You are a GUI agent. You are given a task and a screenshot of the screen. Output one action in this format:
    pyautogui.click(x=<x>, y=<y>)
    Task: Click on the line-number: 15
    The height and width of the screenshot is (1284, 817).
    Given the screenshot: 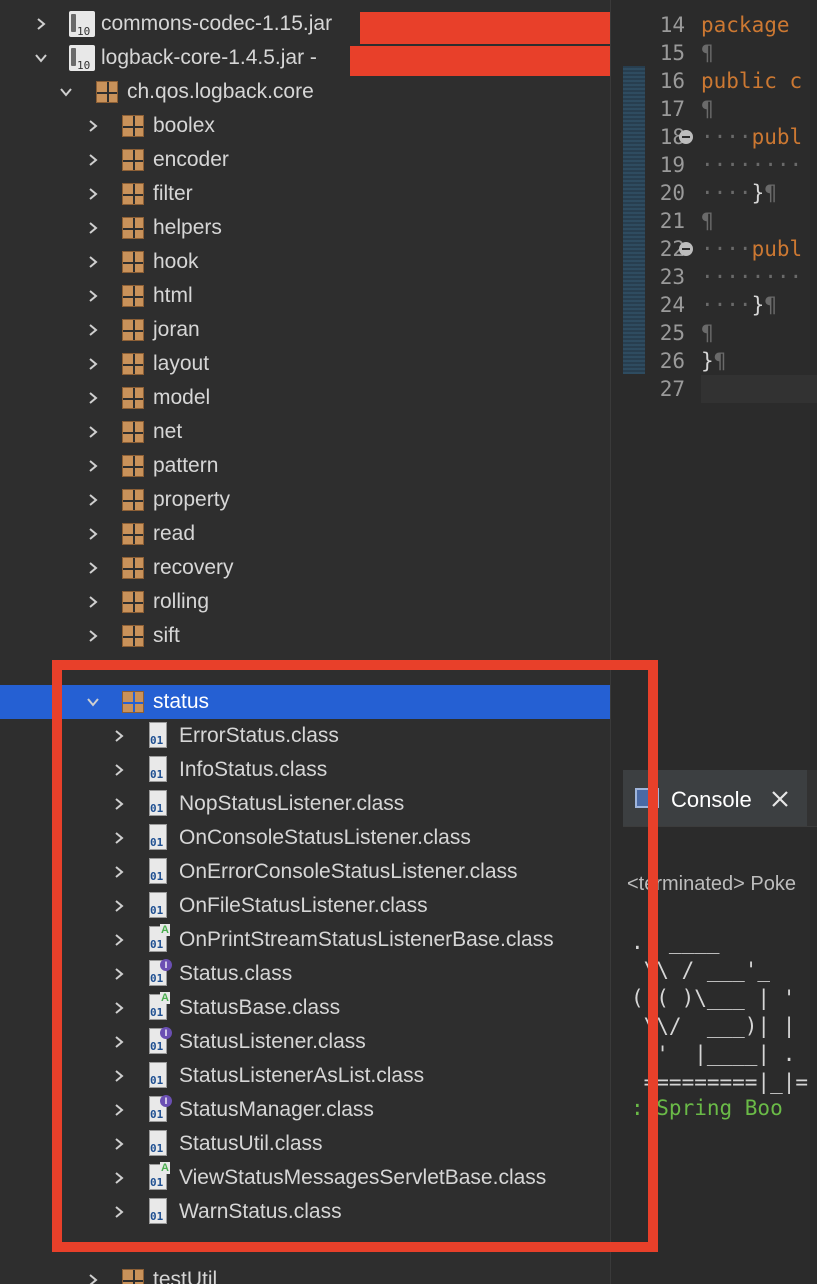 What is the action you would take?
    pyautogui.click(x=672, y=53)
    